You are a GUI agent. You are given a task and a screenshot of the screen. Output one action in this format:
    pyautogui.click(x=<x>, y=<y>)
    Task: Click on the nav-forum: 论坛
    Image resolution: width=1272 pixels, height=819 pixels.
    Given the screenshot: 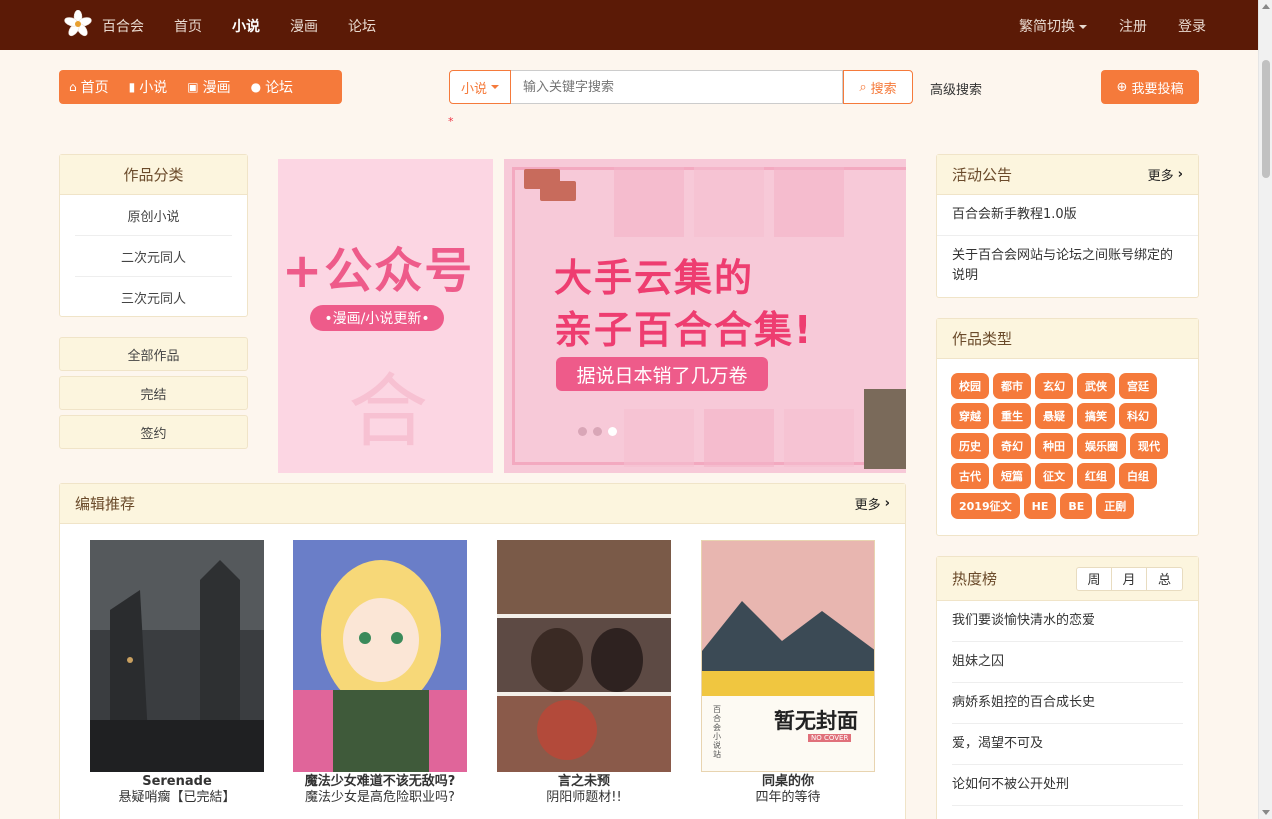 What is the action you would take?
    pyautogui.click(x=362, y=26)
    